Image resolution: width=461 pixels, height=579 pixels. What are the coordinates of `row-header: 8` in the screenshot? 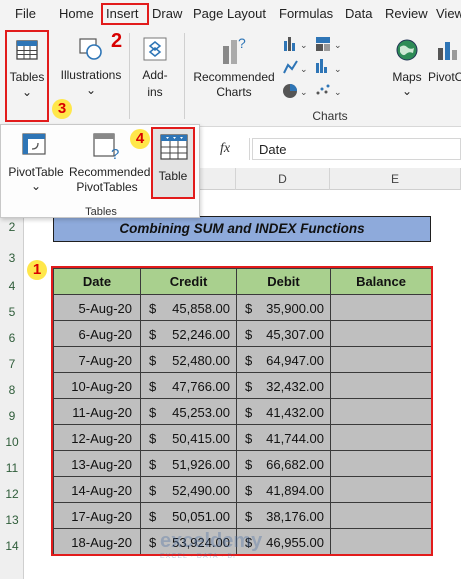 It's located at (12, 390).